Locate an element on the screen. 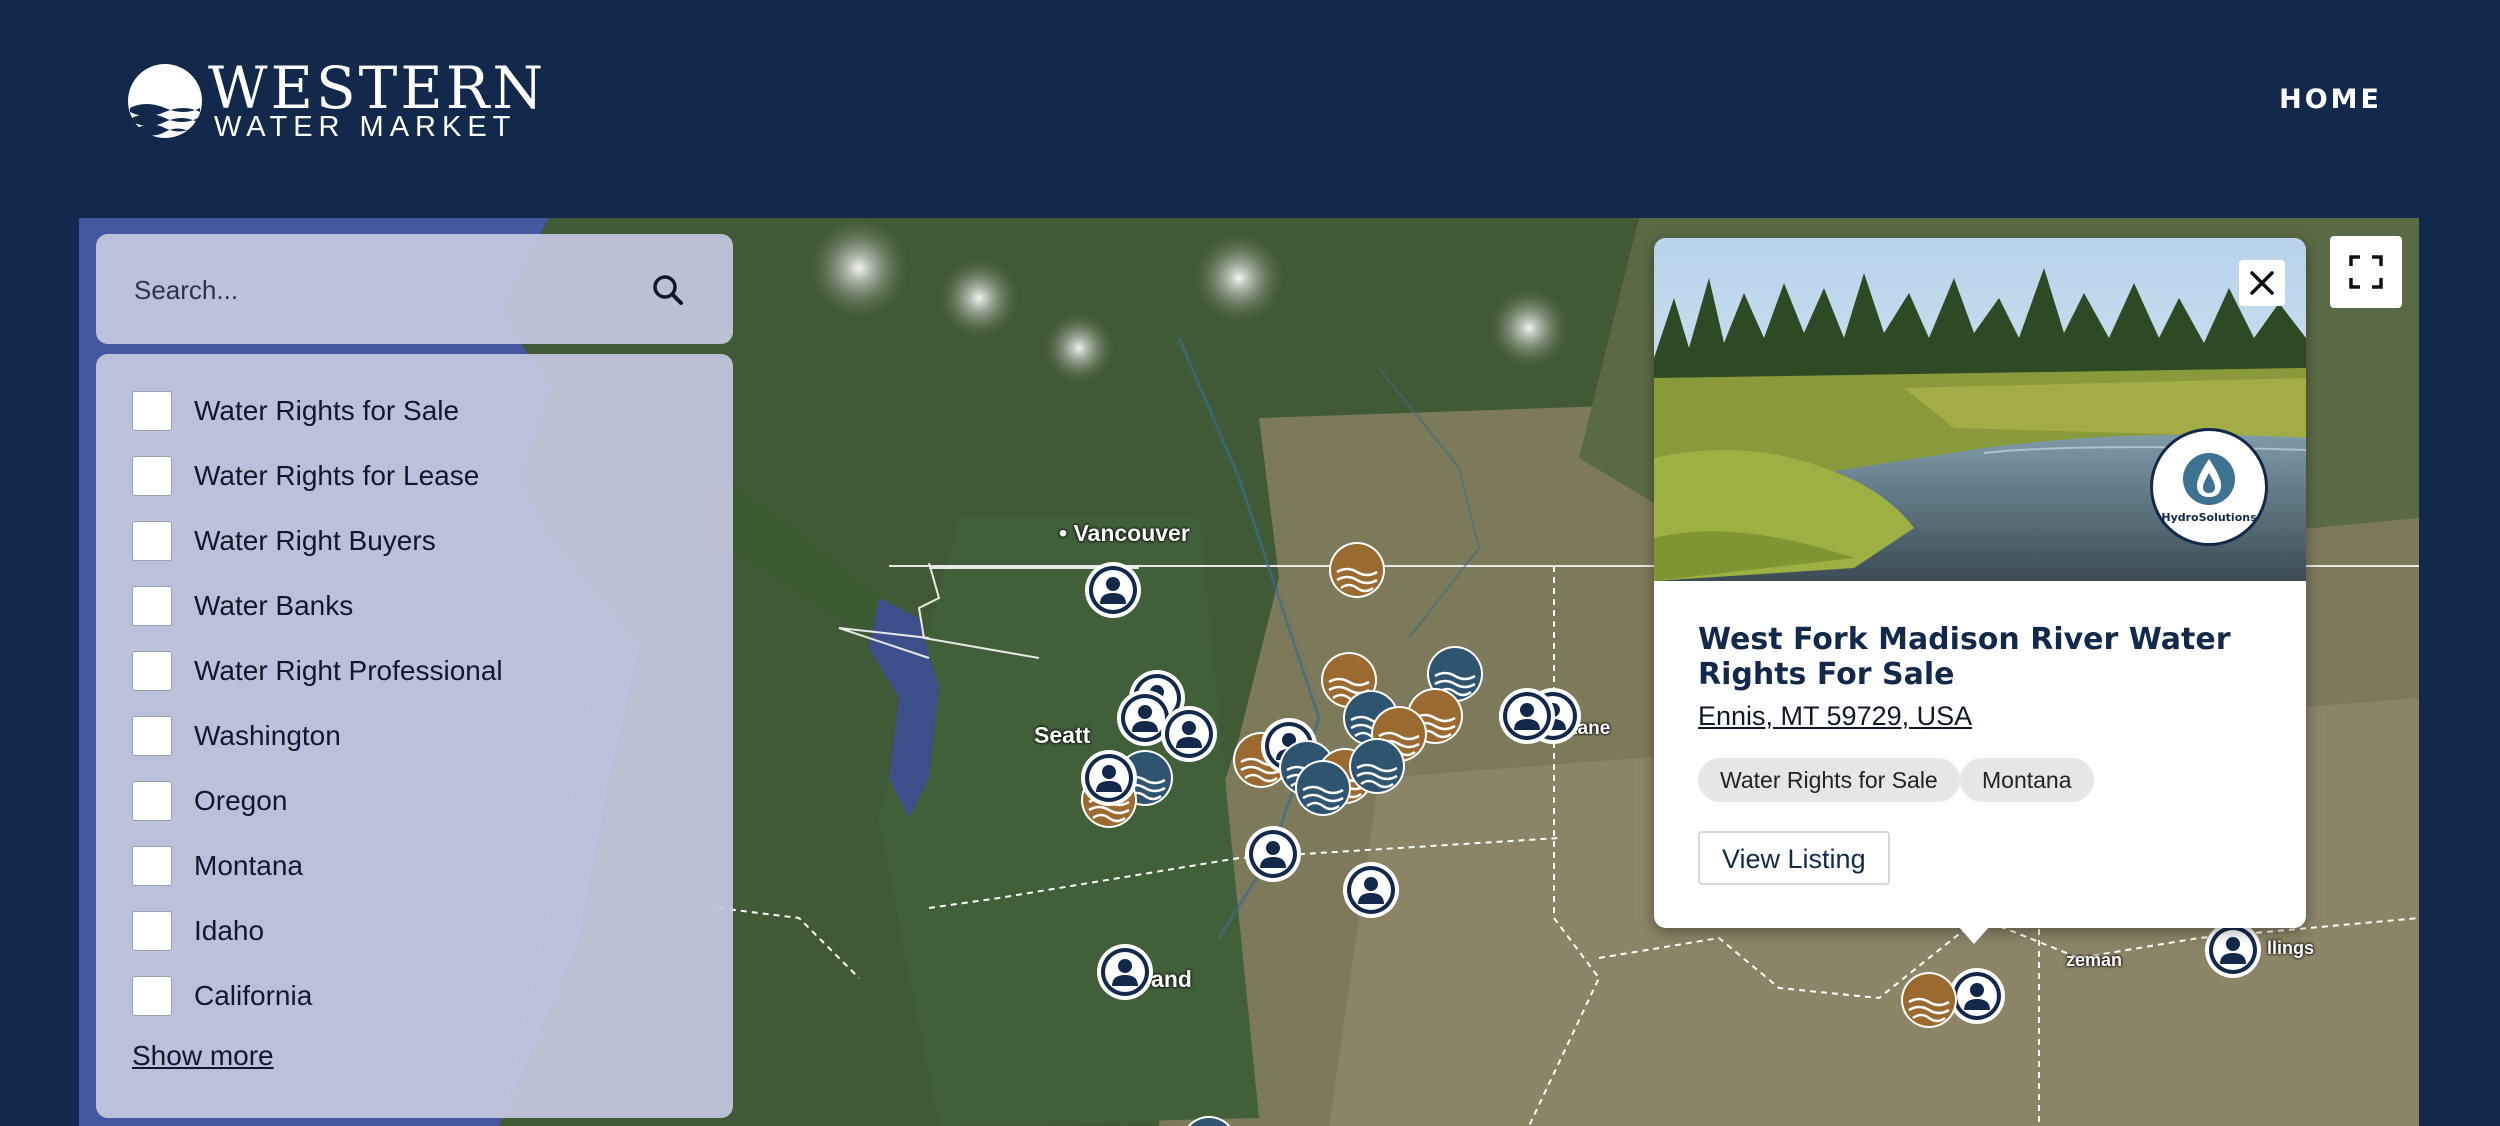  city-label-vancouver: • Vancouver is located at coordinates (1124, 533).